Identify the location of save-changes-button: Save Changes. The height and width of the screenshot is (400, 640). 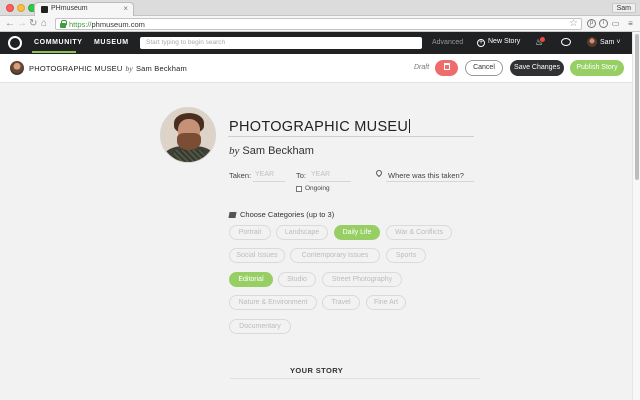
(537, 68).